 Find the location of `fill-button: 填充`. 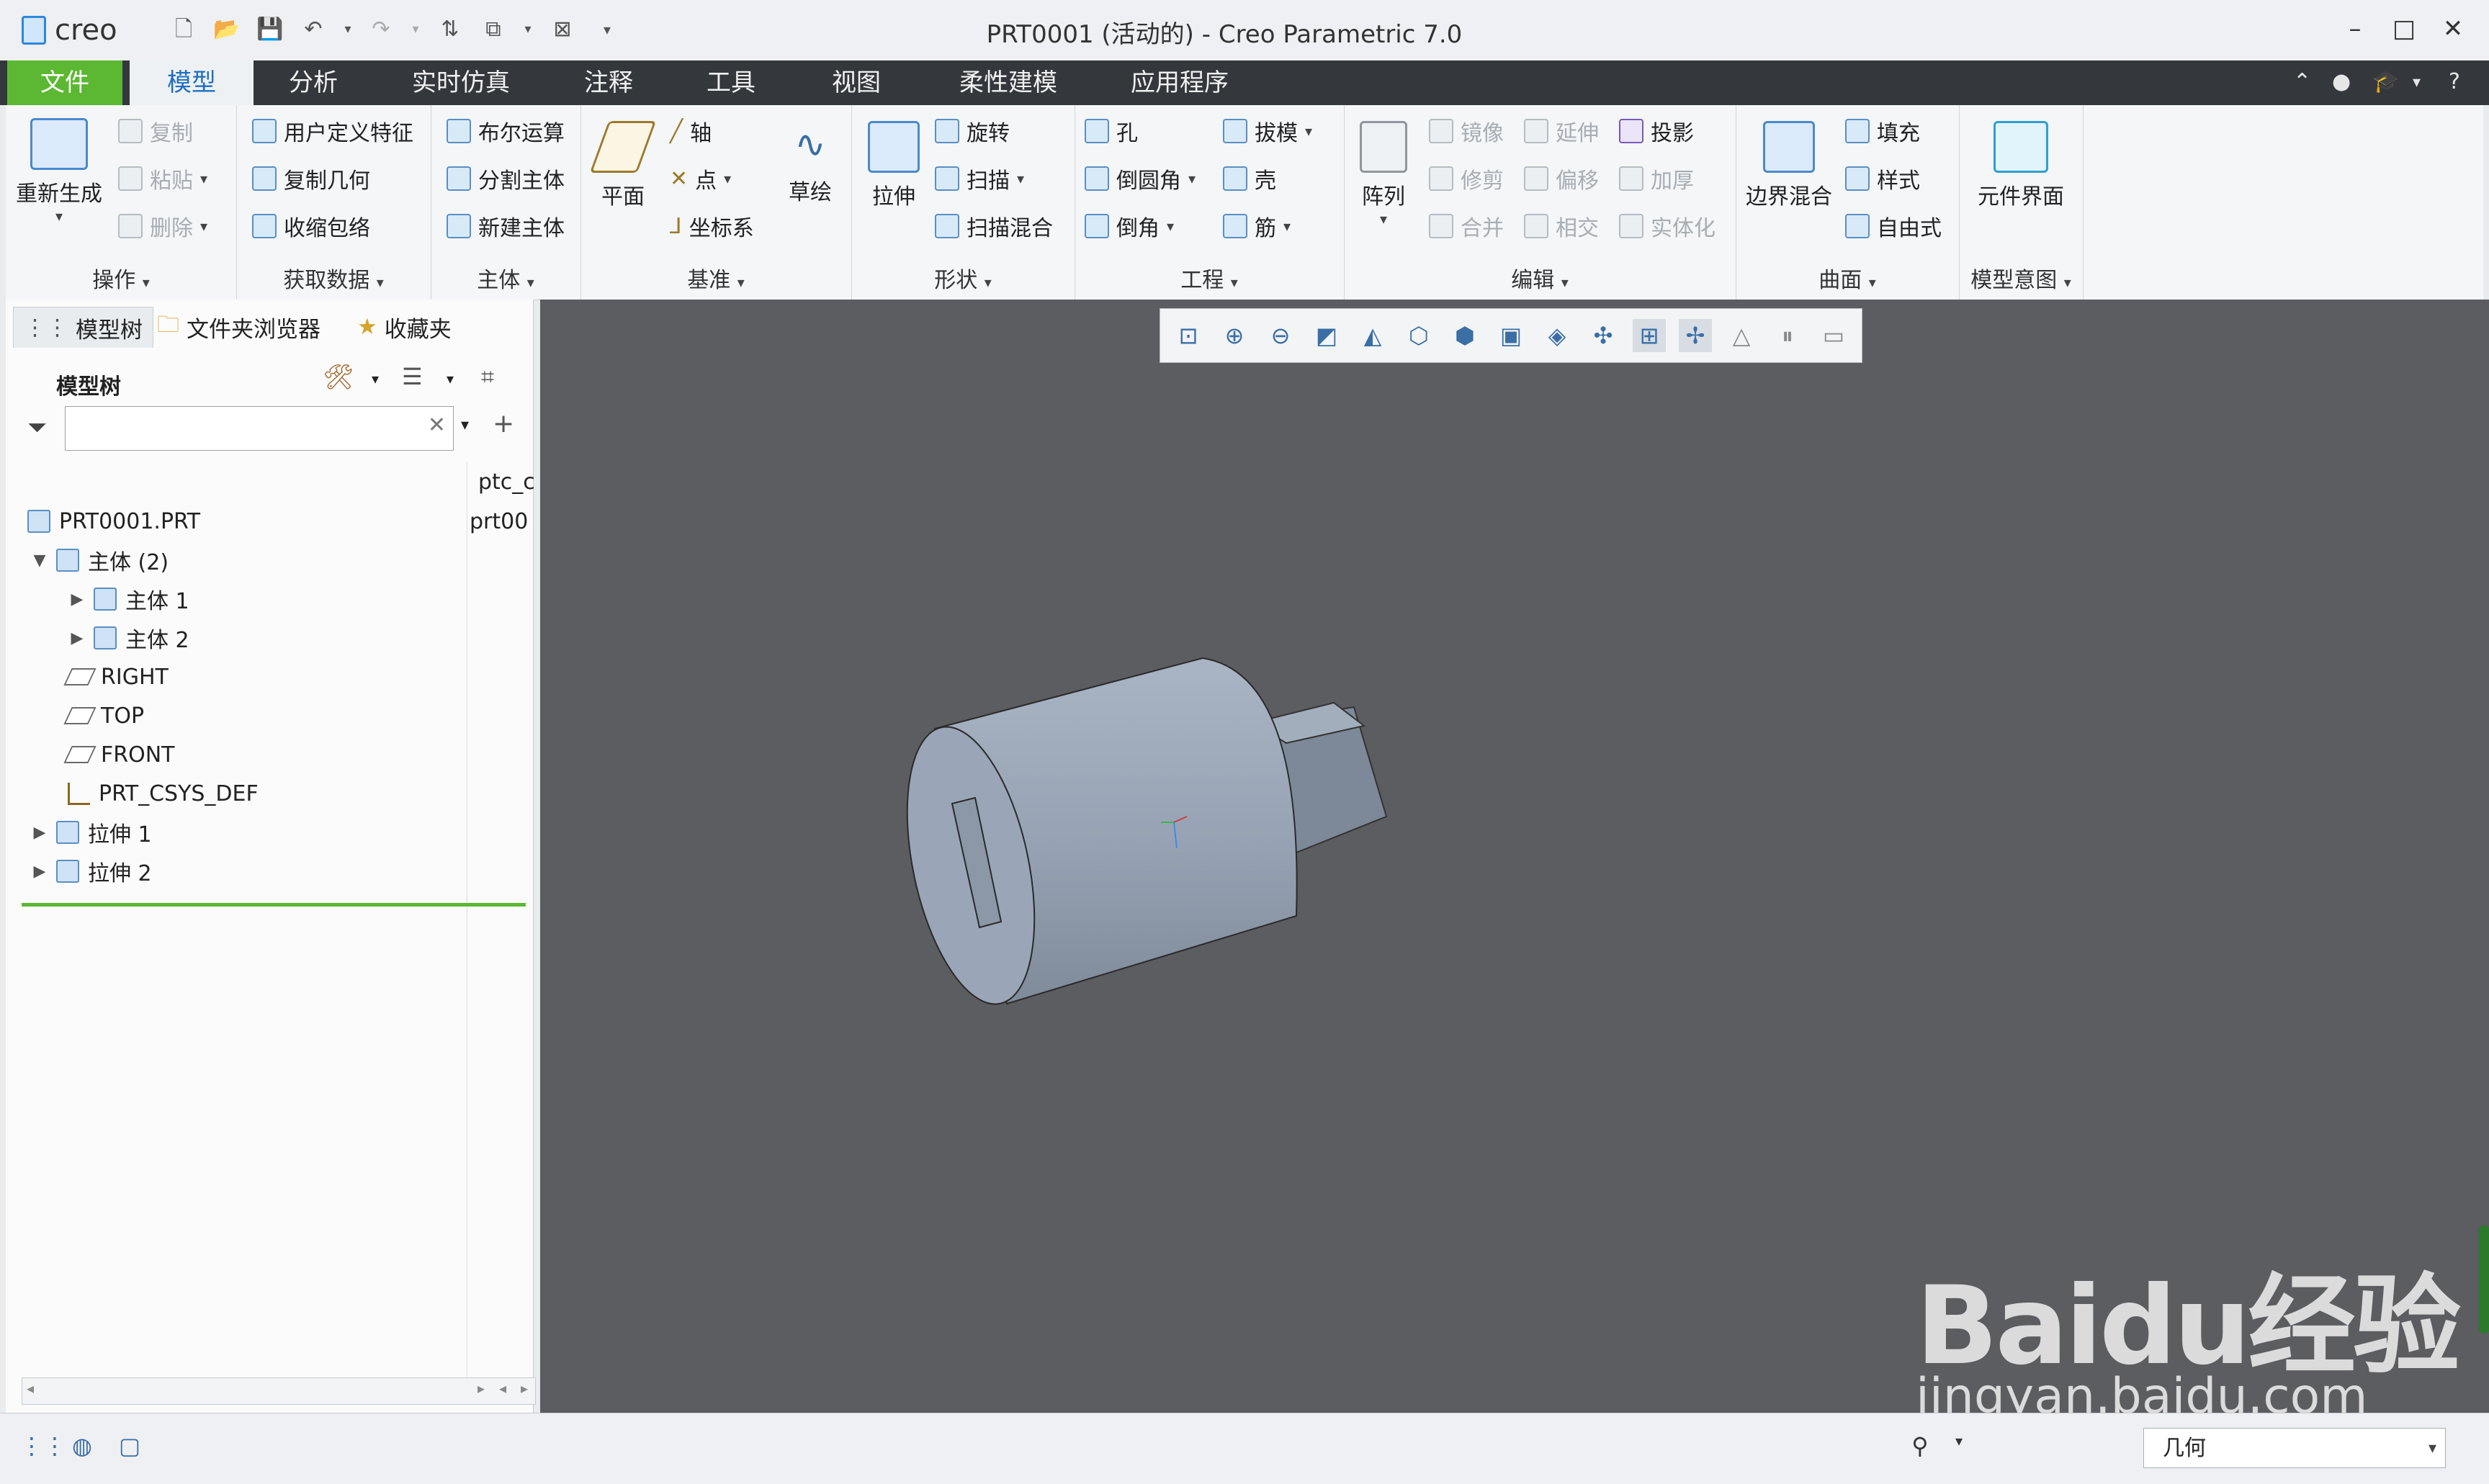

fill-button: 填充 is located at coordinates (1882, 131).